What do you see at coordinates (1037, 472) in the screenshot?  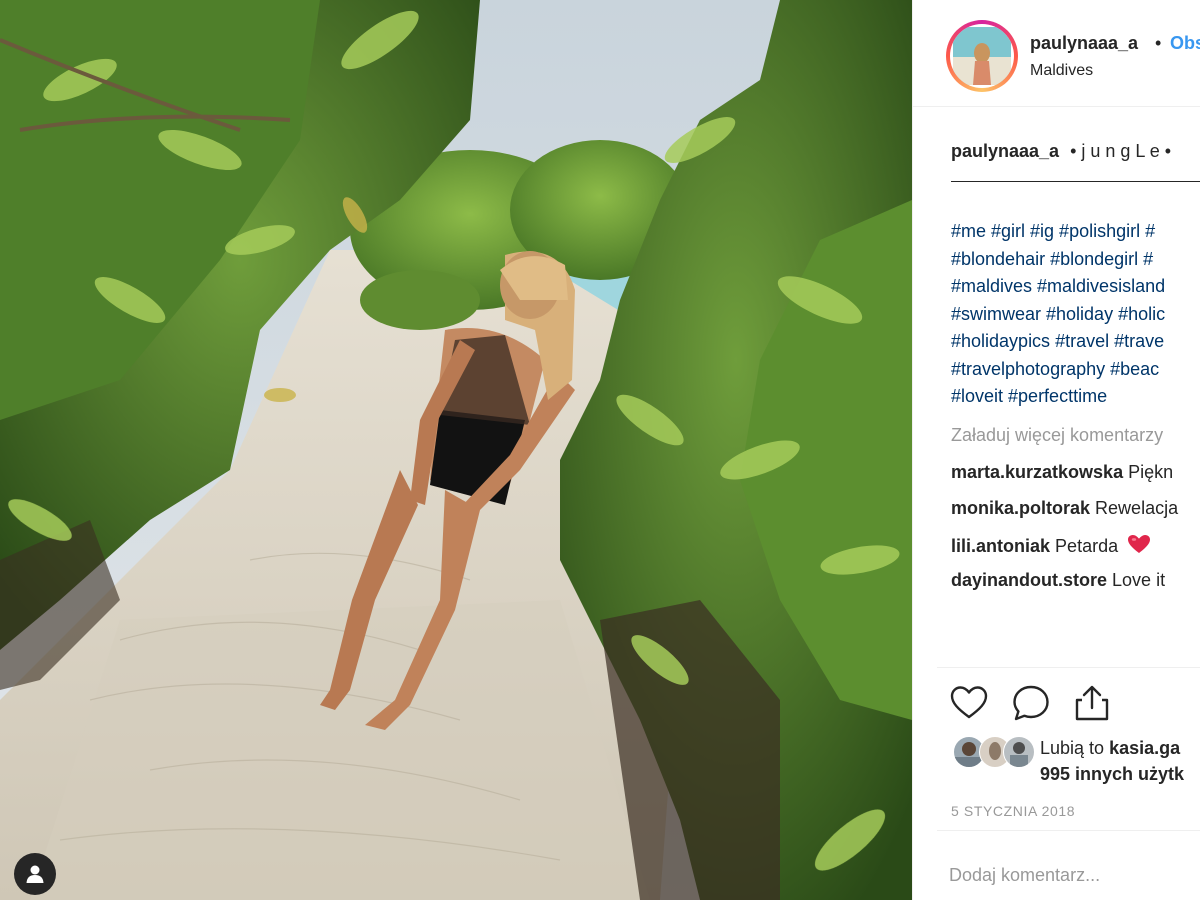 I see `comment-username: marta.kurzatkowska` at bounding box center [1037, 472].